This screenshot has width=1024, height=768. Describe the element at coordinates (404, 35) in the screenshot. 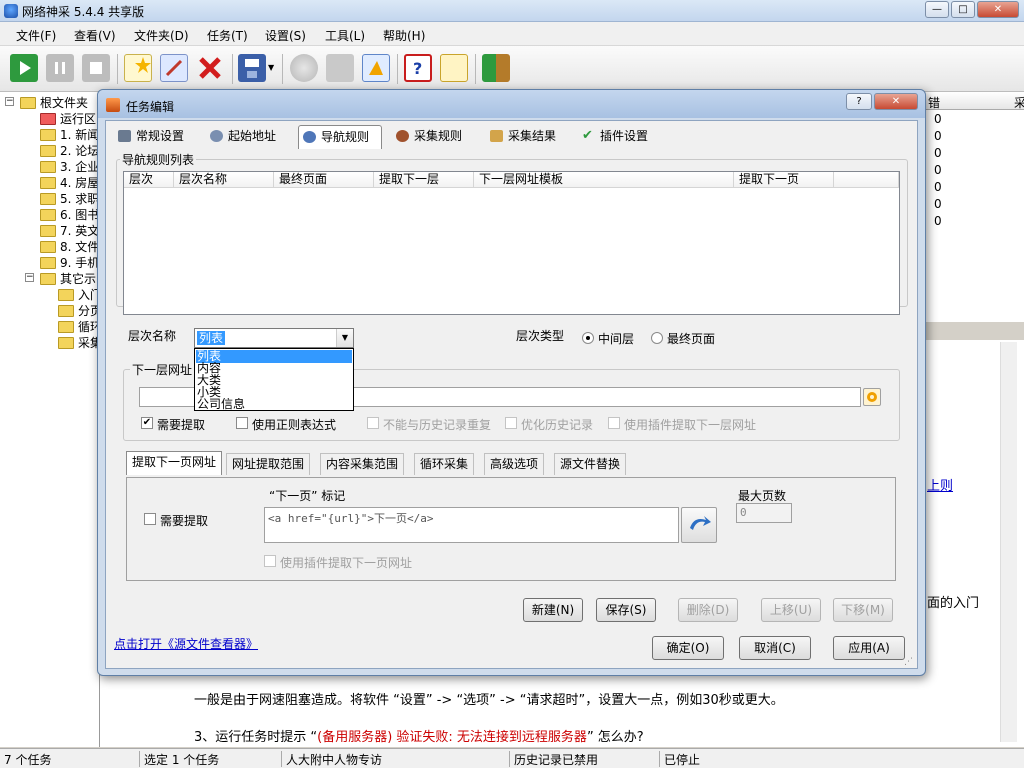

I see `menu-help: 帮助(H)` at that location.